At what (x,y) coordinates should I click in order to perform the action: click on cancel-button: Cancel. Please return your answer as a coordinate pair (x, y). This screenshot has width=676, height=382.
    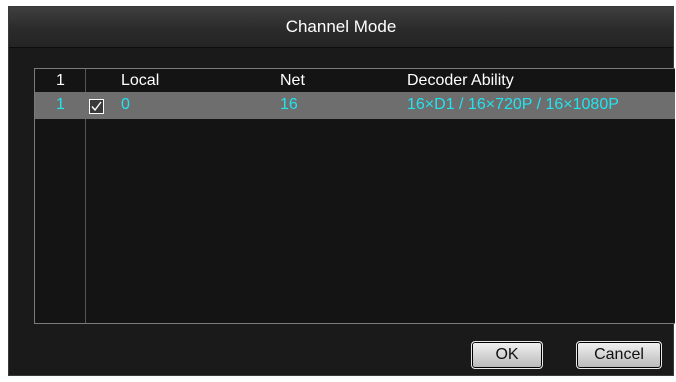
    Looking at the image, I should click on (619, 355).